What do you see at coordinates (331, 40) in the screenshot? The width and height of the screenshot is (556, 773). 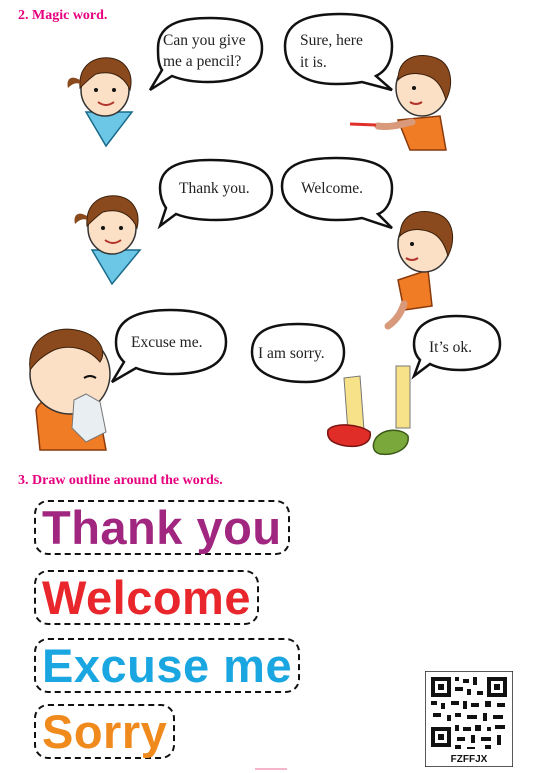 I see `bubble-2-line-1: Sure, here` at bounding box center [331, 40].